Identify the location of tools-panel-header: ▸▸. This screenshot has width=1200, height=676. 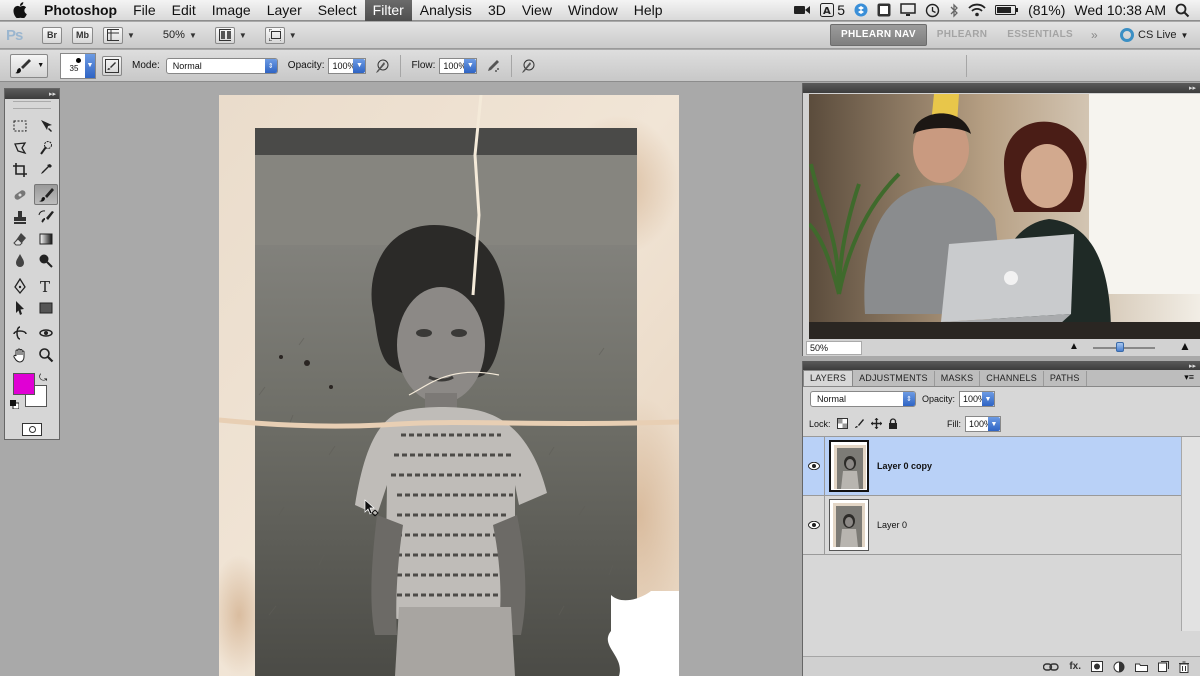
(32, 94).